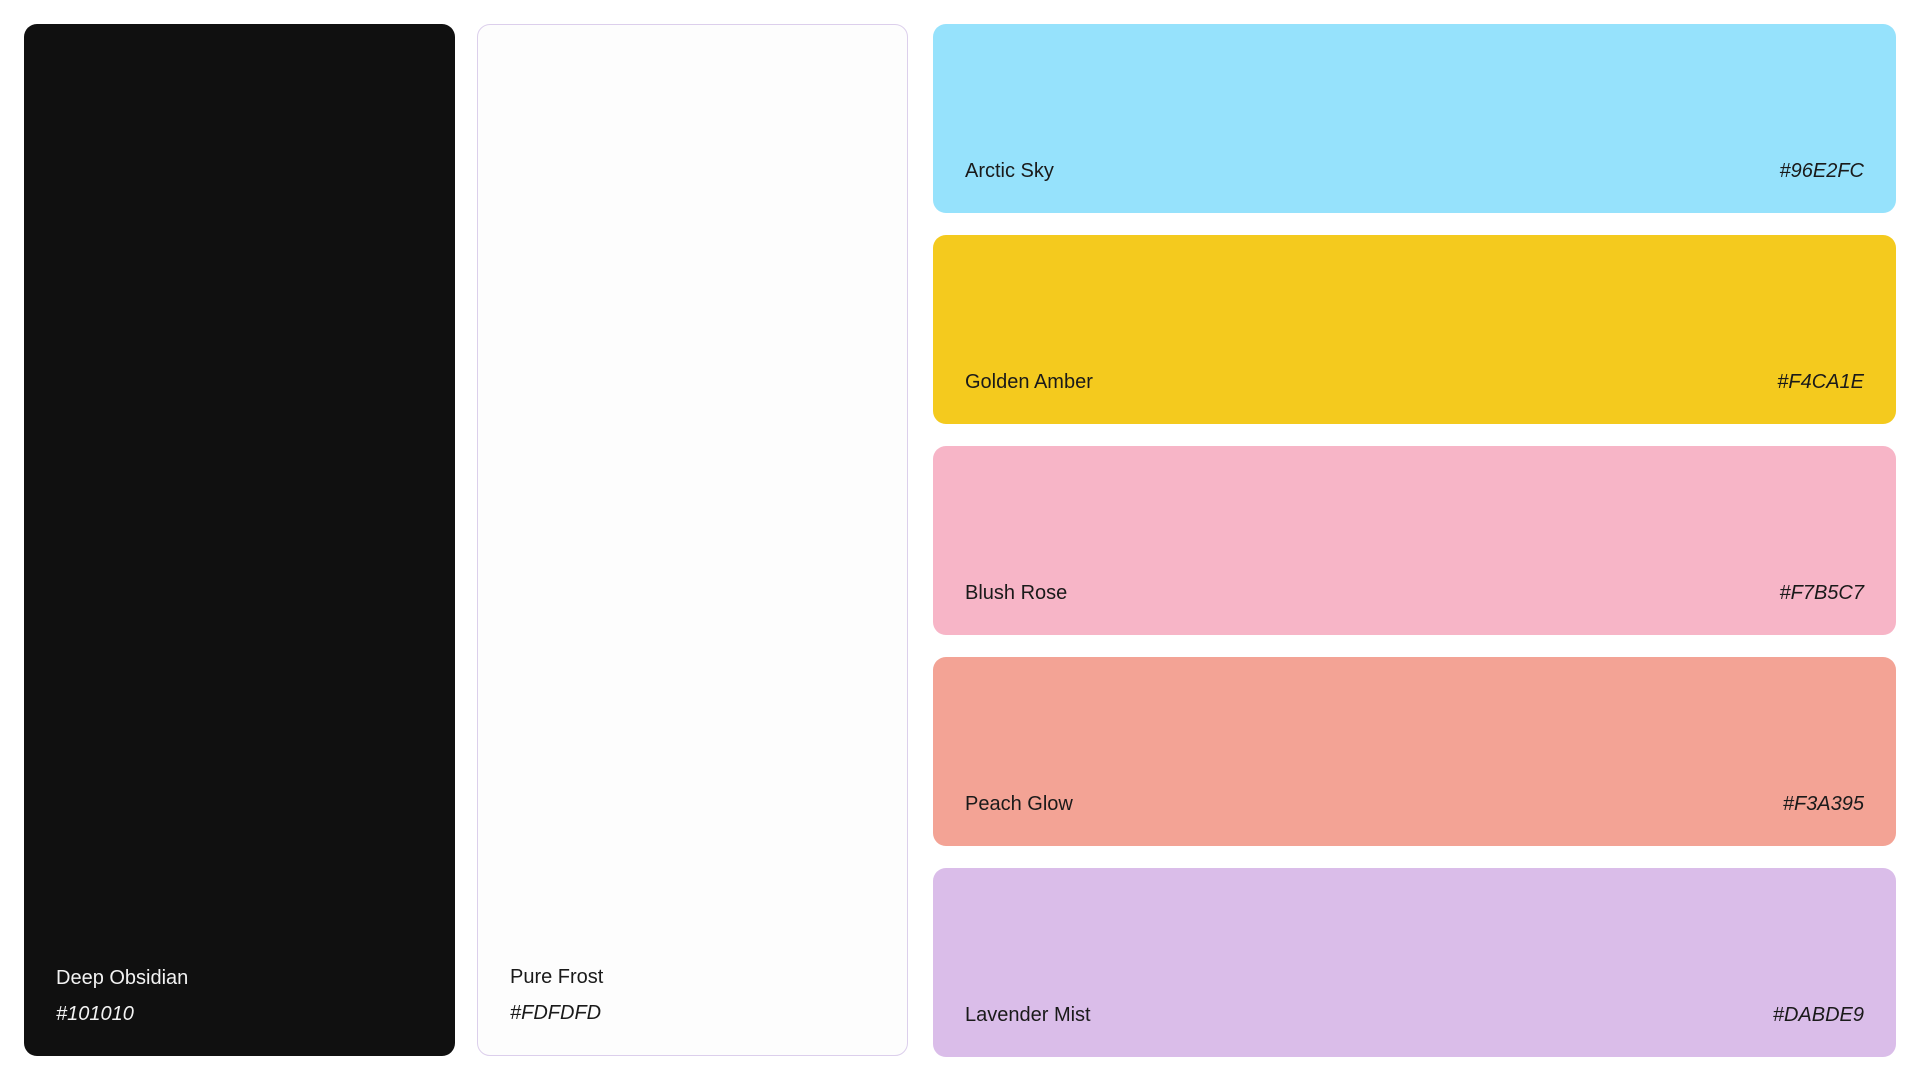  What do you see at coordinates (1822, 171) in the screenshot?
I see `swatch-hex: #96E2FC` at bounding box center [1822, 171].